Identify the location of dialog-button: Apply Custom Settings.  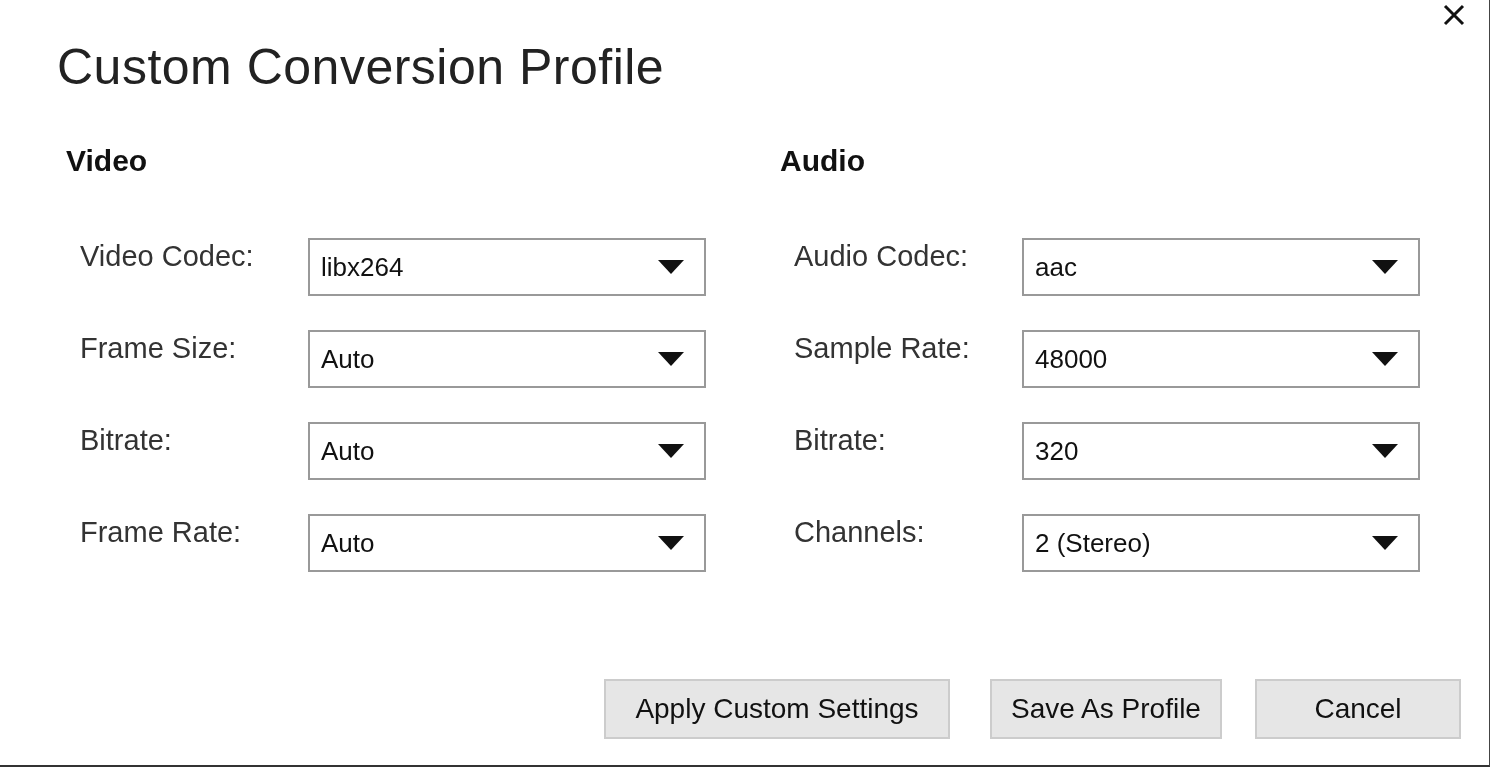
(777, 709).